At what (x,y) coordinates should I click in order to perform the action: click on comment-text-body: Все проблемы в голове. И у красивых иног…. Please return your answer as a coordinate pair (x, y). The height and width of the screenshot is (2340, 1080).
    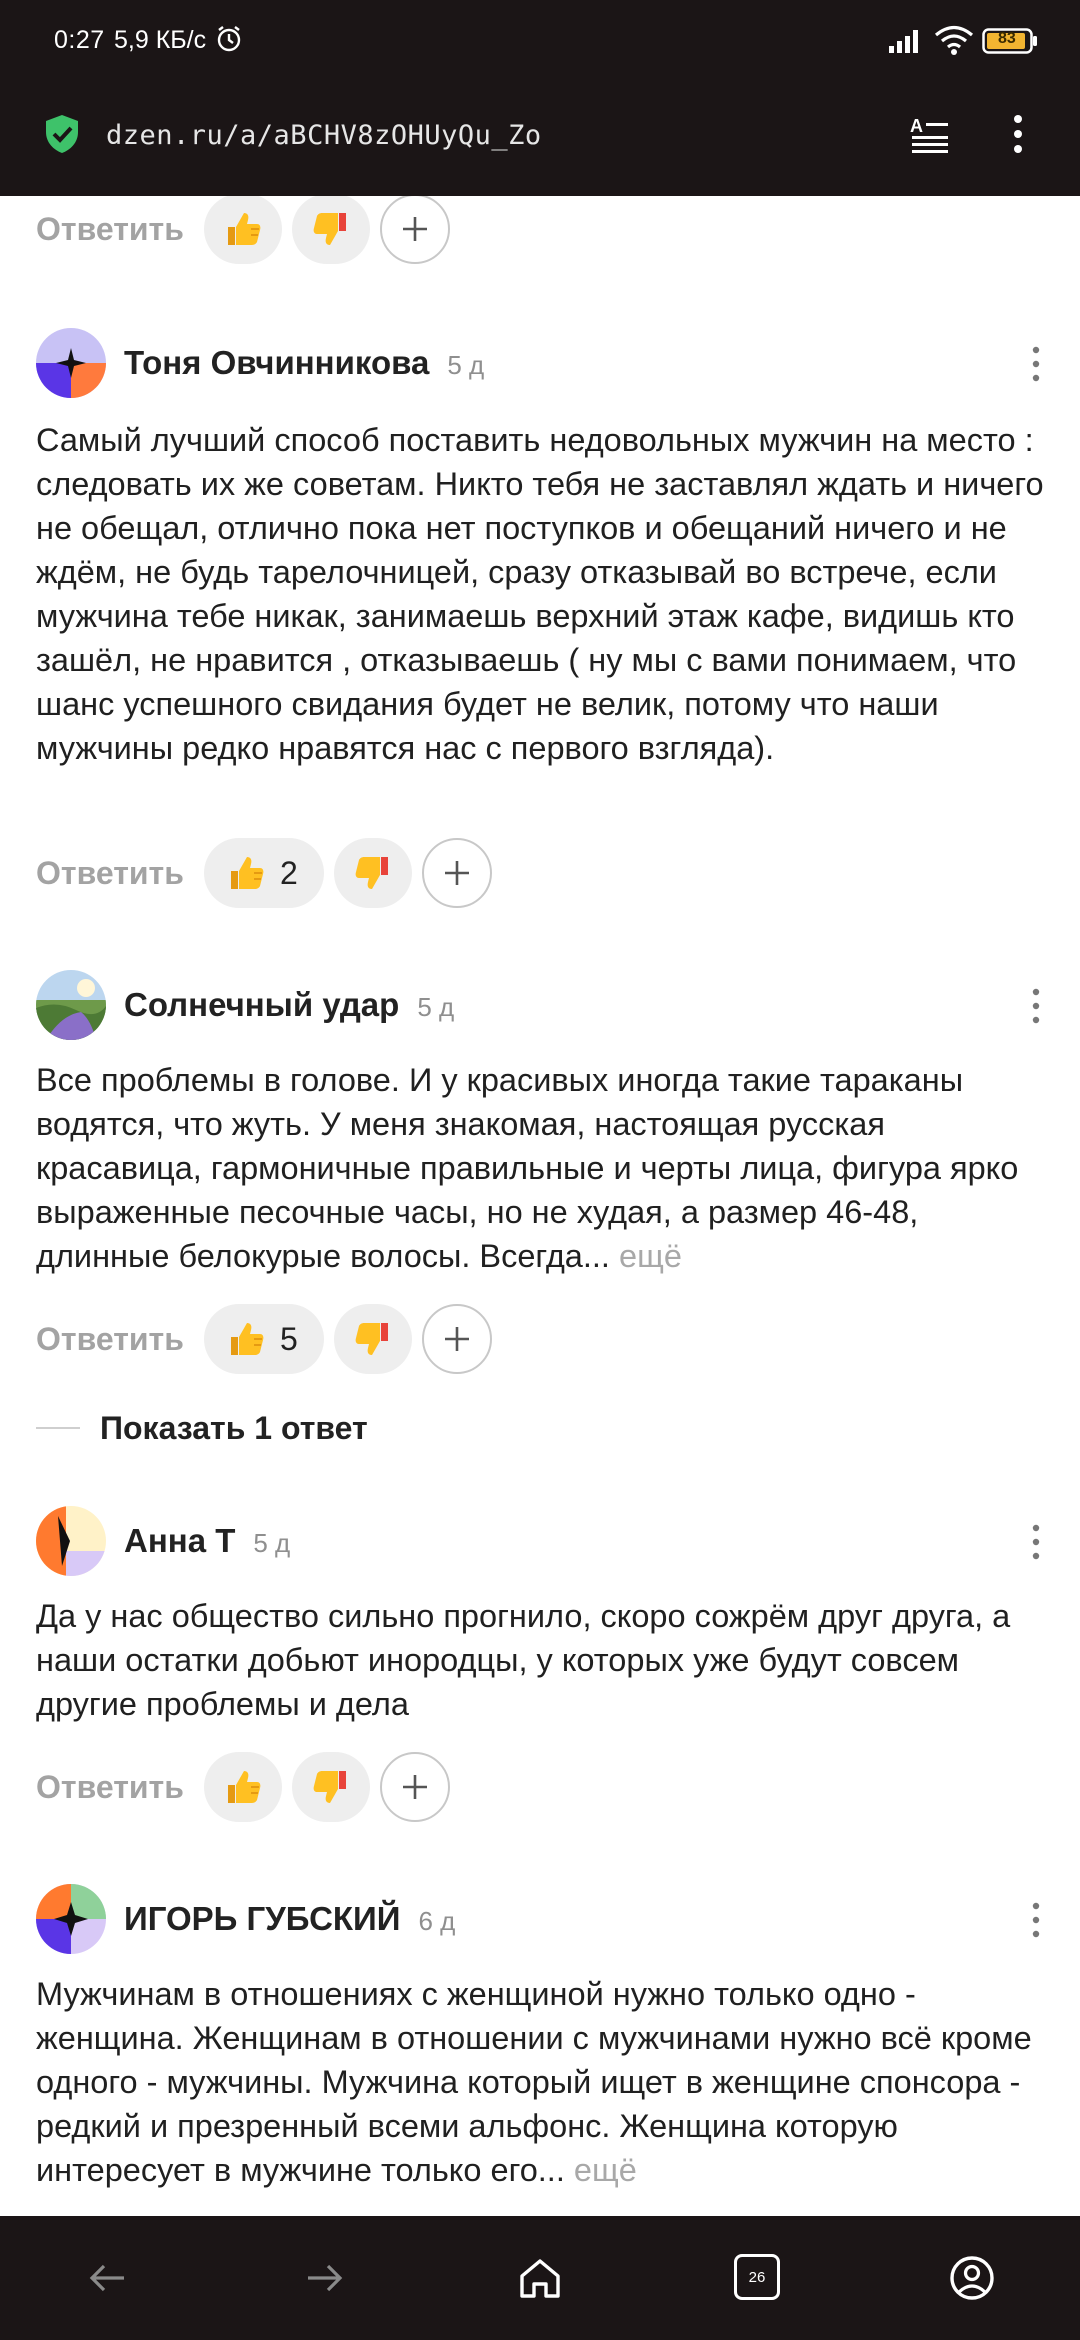
    Looking at the image, I should click on (527, 1168).